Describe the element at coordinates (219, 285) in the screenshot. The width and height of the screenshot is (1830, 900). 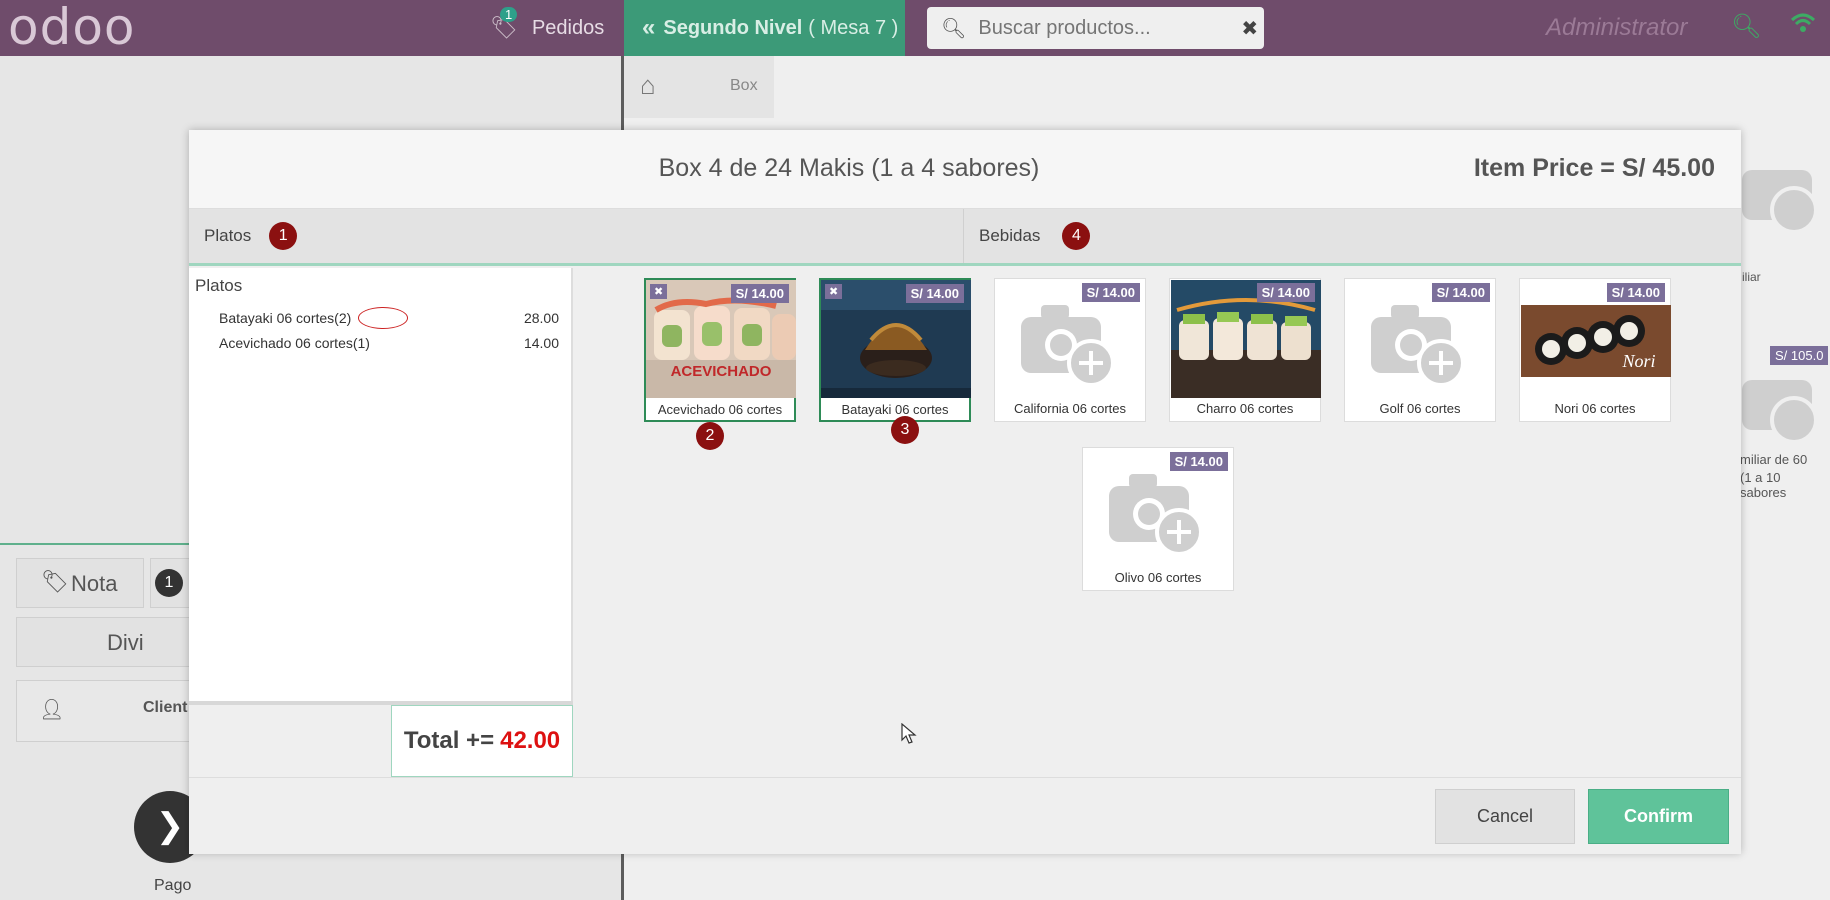
I see `summary-heading: Platos` at that location.